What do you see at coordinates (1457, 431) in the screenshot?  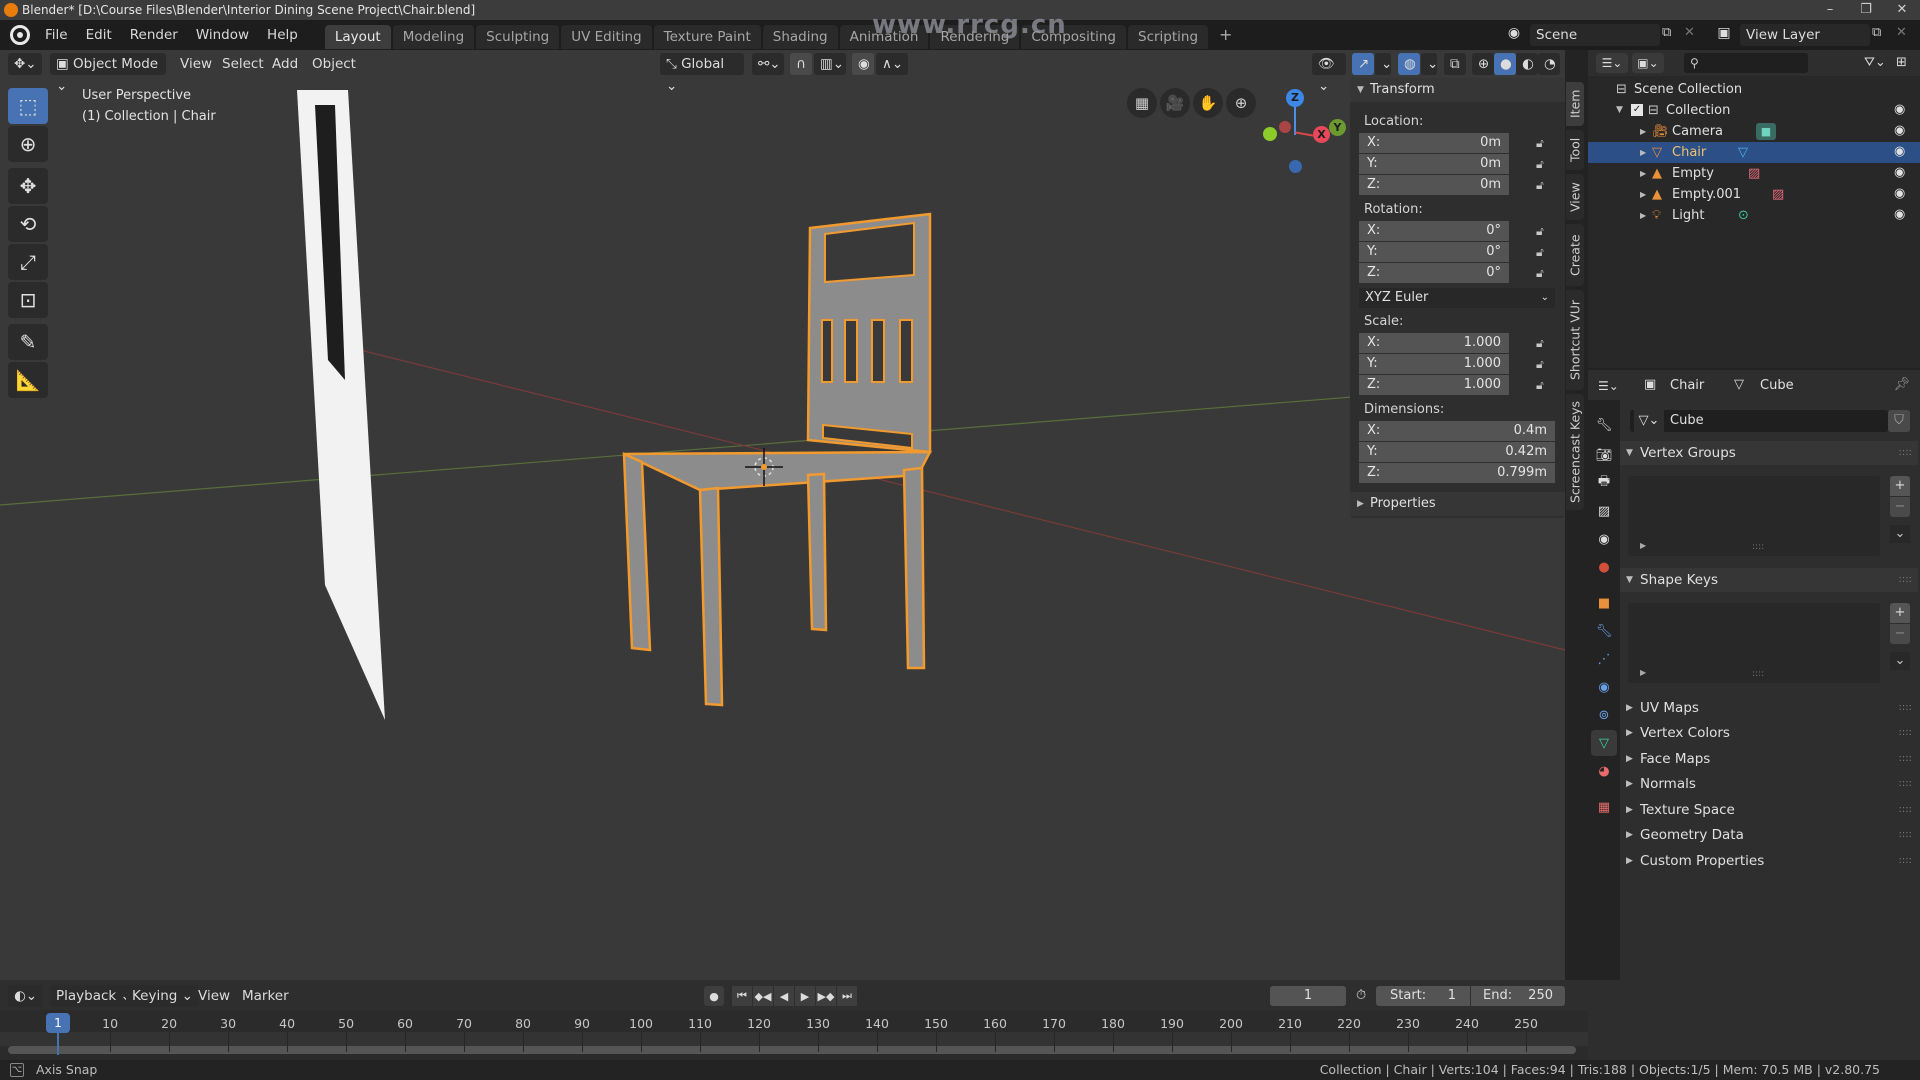 I see `dimensions-x-field: X: 0.4m` at bounding box center [1457, 431].